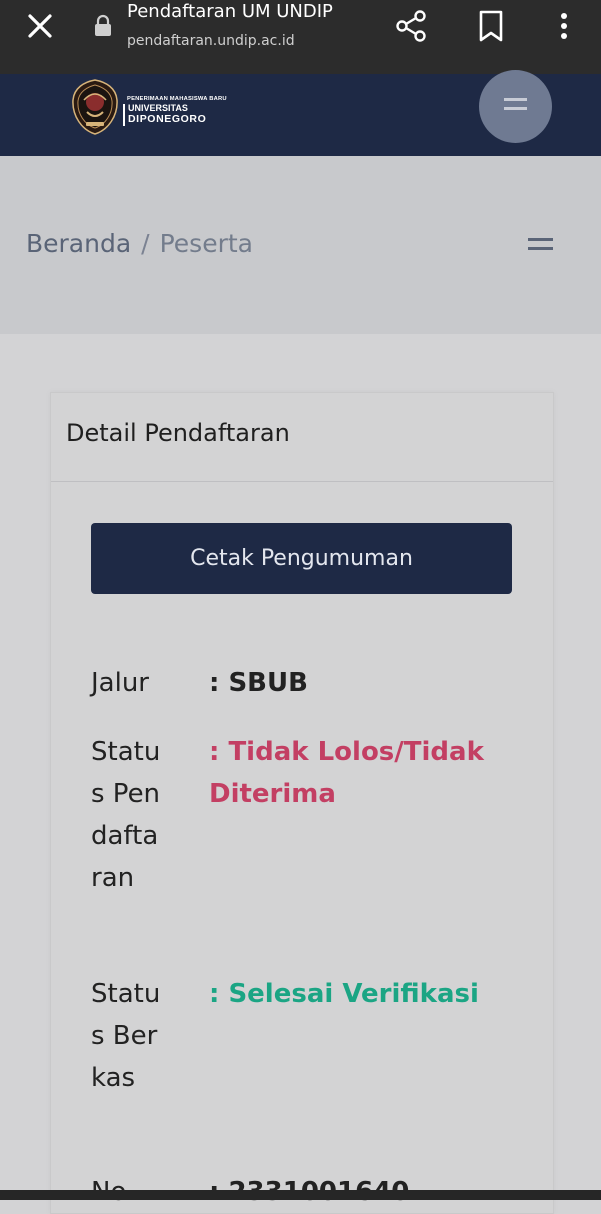  Describe the element at coordinates (167, 119) in the screenshot. I see `logo-diponegoro: DIPONEGORO` at that location.